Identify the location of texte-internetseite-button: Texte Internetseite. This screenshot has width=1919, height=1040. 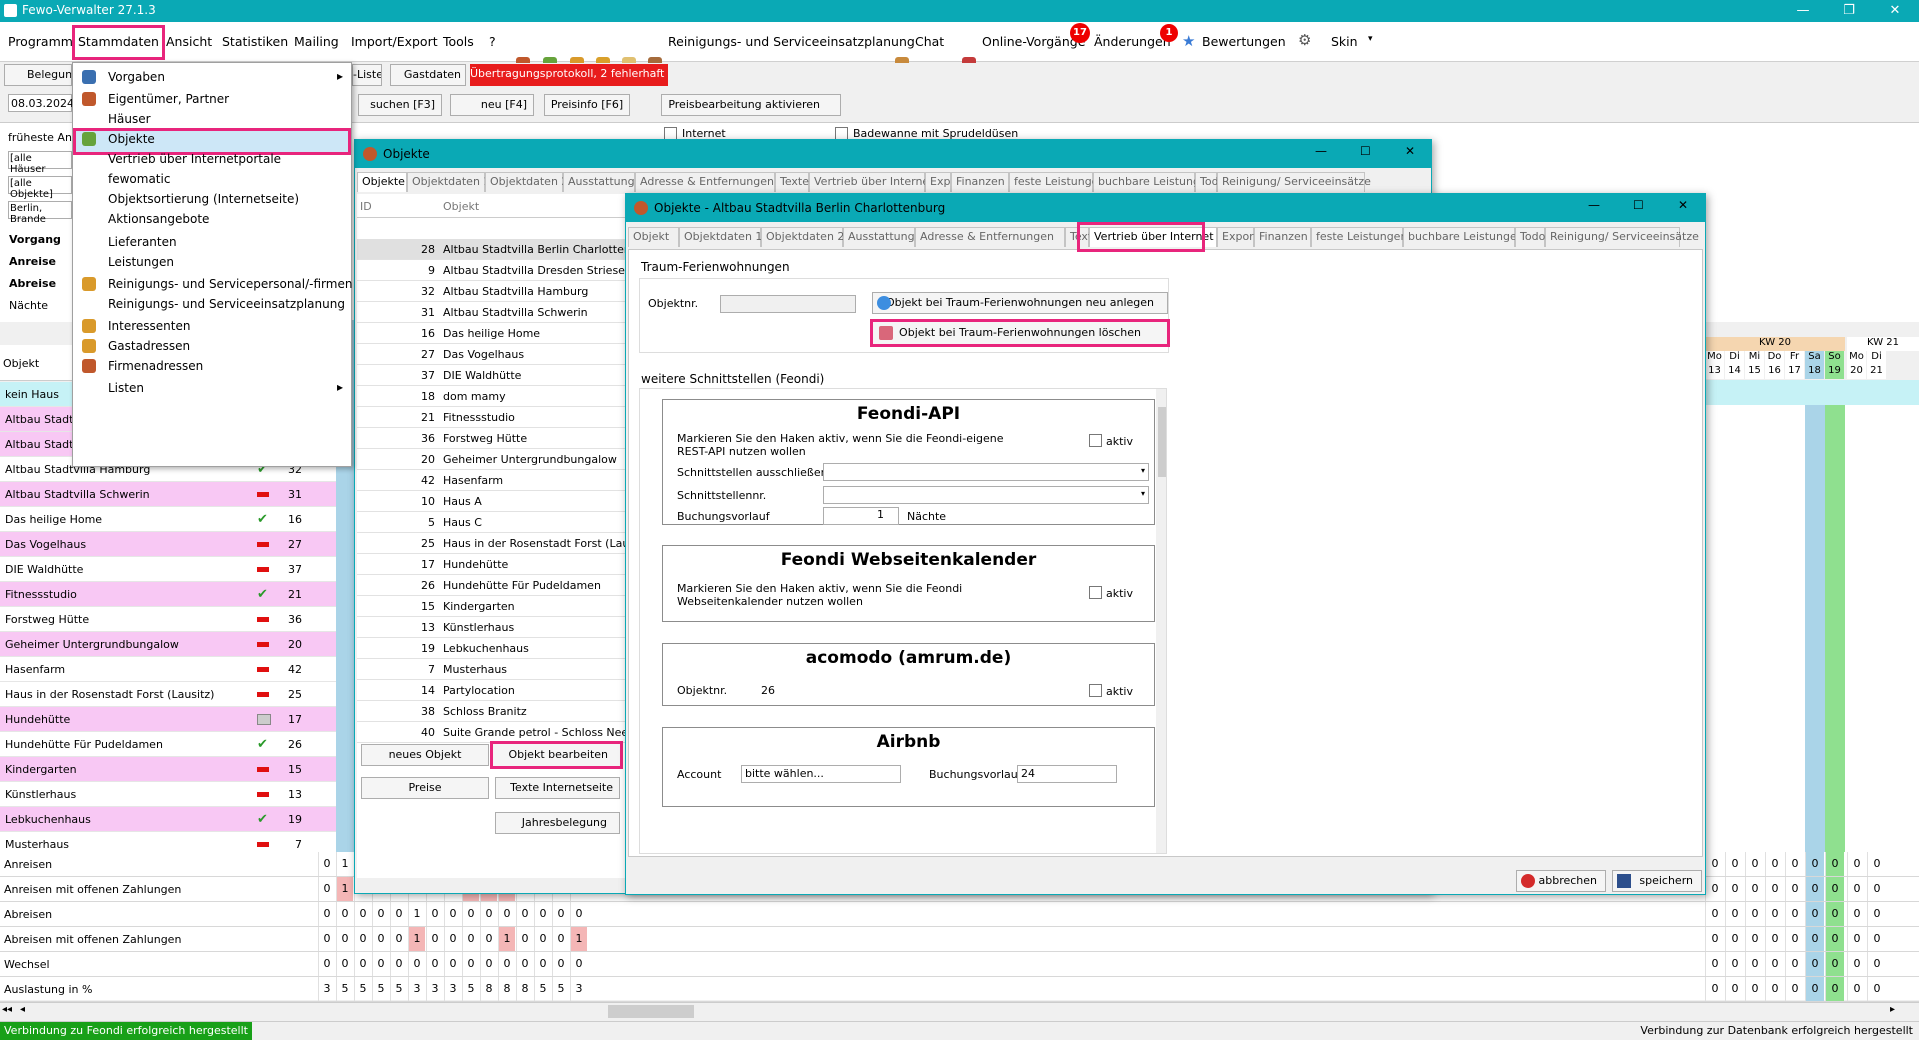
(557, 788).